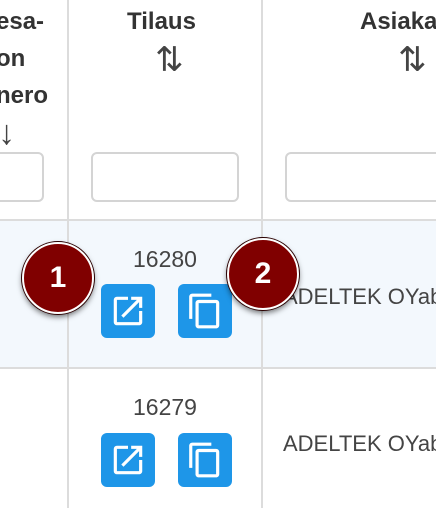 The image size is (436, 508). I want to click on order-number: 16279, so click(165, 407).